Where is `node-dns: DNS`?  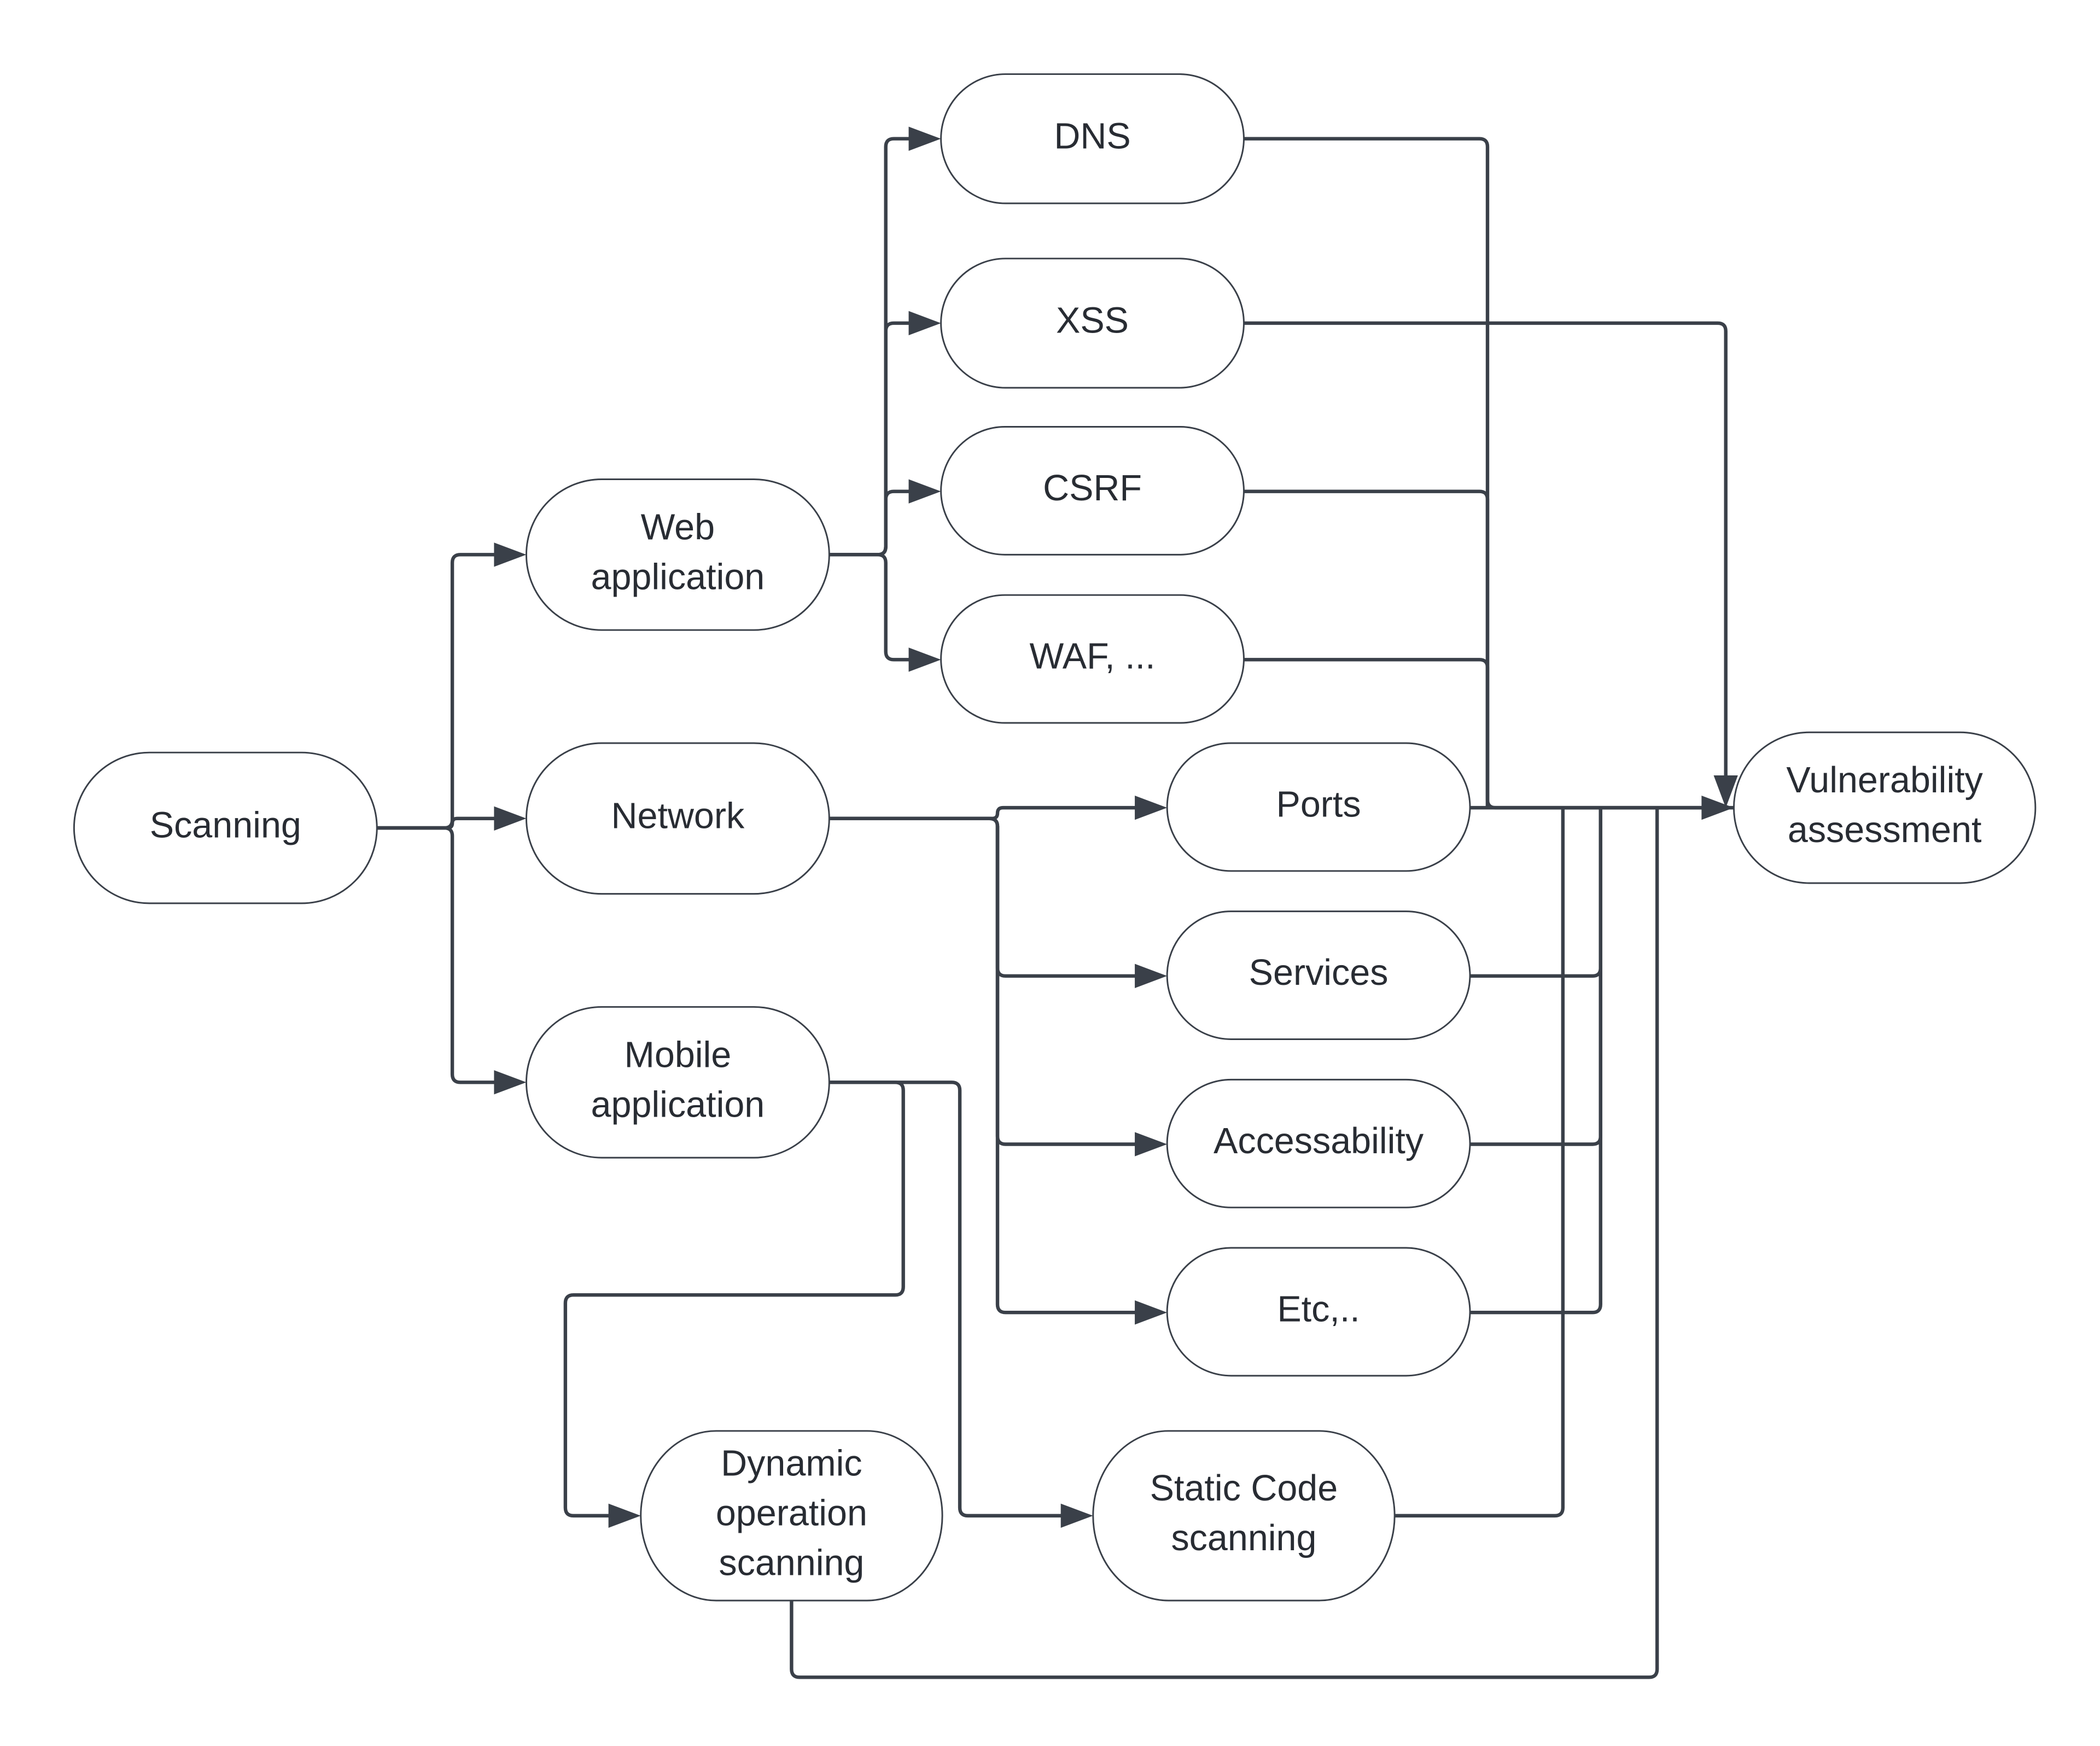 node-dns: DNS is located at coordinates (1092, 139).